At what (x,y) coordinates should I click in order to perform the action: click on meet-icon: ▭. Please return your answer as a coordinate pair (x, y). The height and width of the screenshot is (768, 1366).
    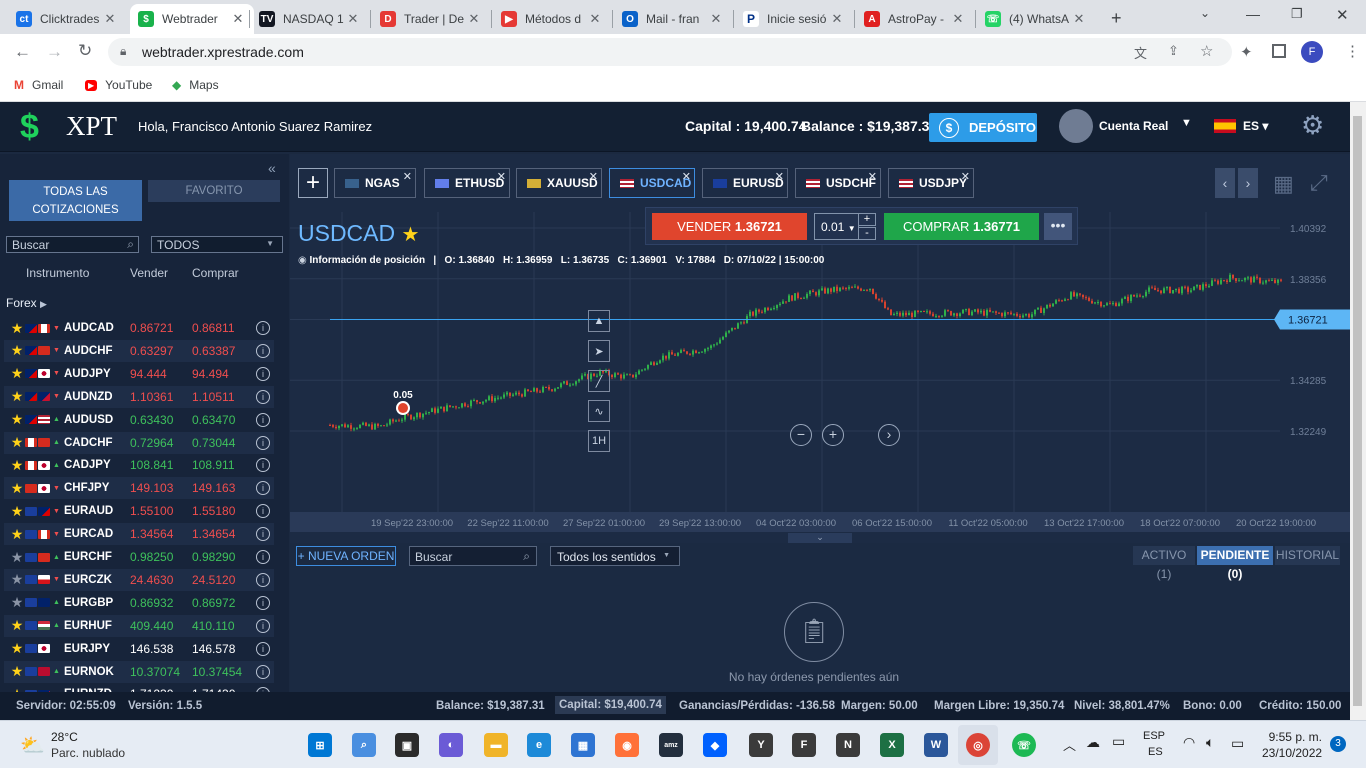
    Looking at the image, I should click on (1118, 741).